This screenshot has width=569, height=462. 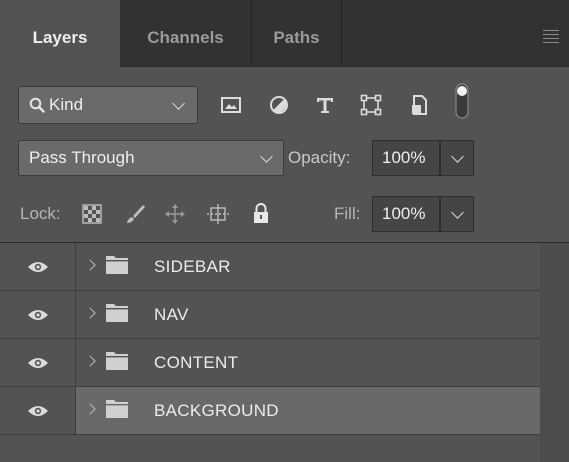 What do you see at coordinates (92, 214) in the screenshot?
I see `lock-transparent-pixels-icon` at bounding box center [92, 214].